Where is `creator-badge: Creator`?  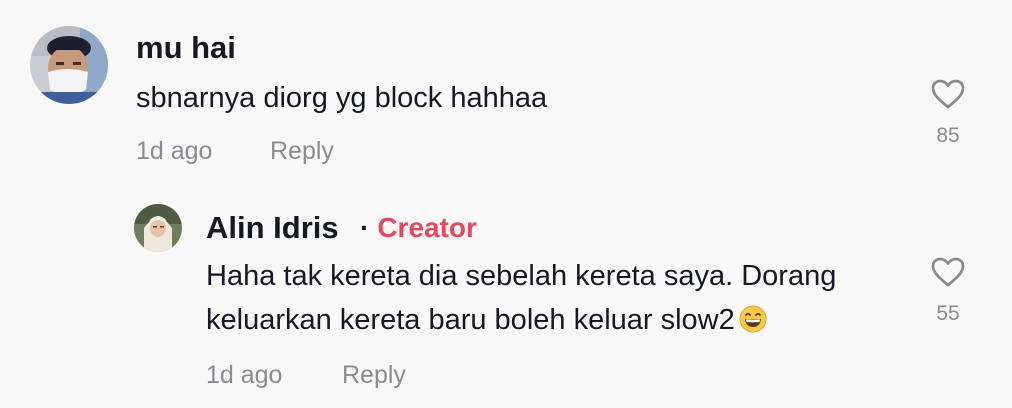
creator-badge: Creator is located at coordinates (427, 227).